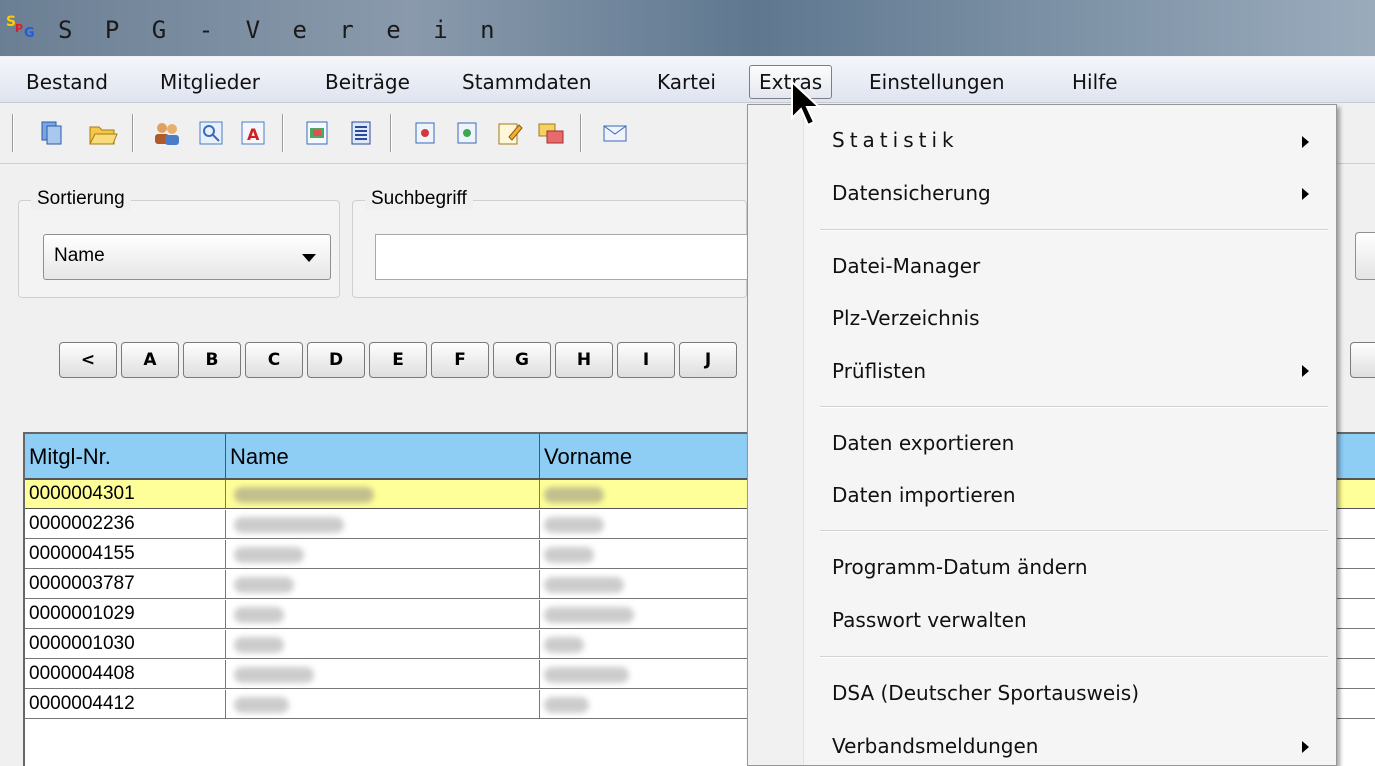 Image resolution: width=1375 pixels, height=766 pixels. What do you see at coordinates (81, 199) in the screenshot?
I see `sort-label: Sortierung` at bounding box center [81, 199].